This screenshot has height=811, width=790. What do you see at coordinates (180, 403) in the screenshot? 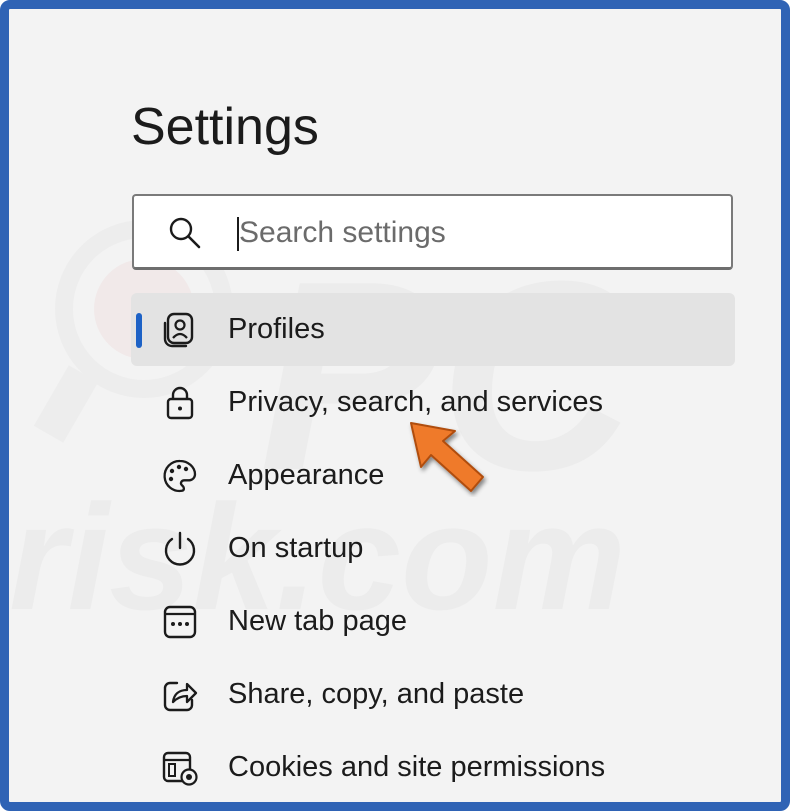
I see `lock-icon` at bounding box center [180, 403].